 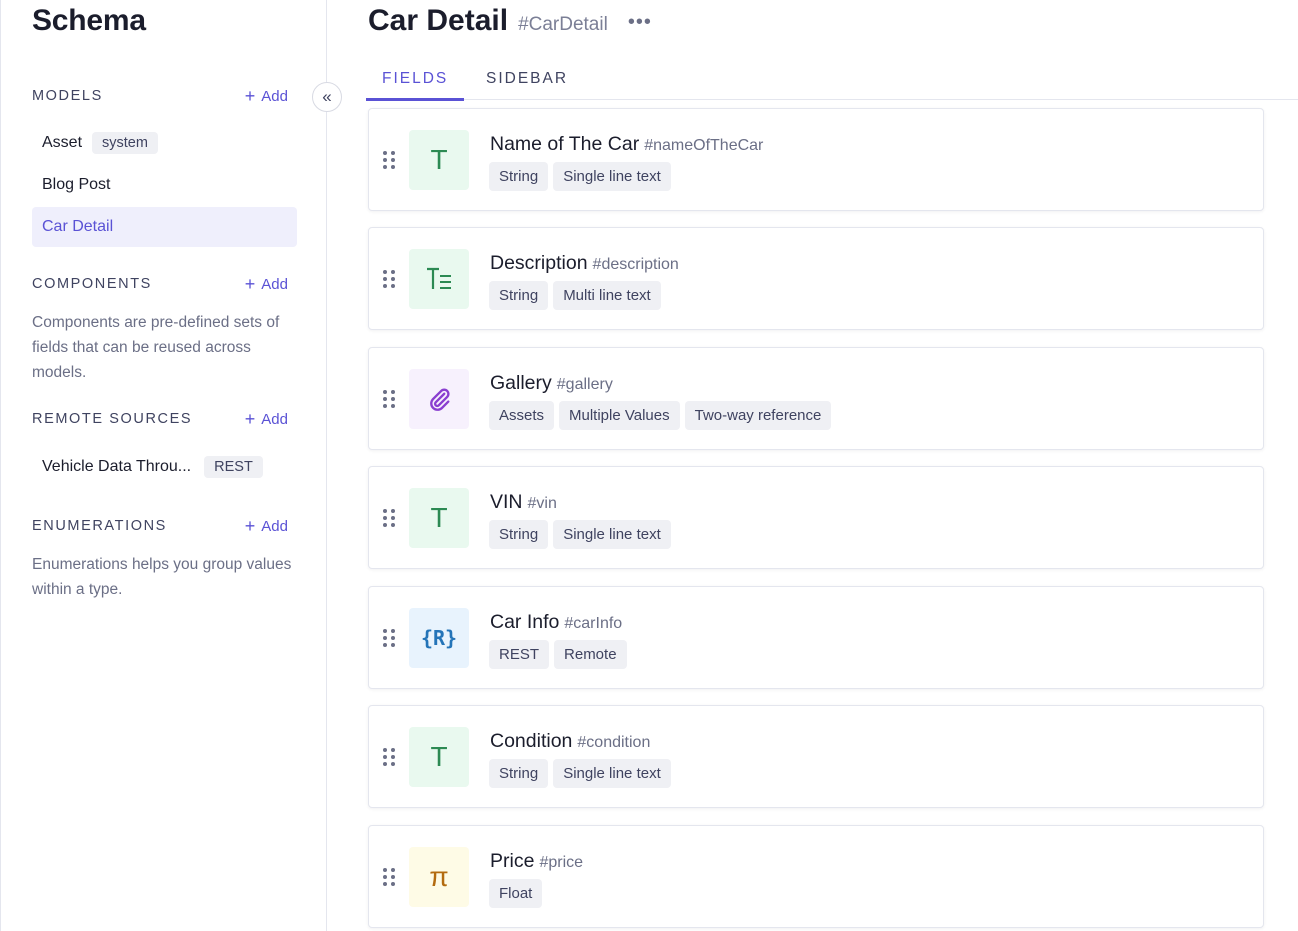 What do you see at coordinates (522, 415) in the screenshot?
I see `field-tag: Assets` at bounding box center [522, 415].